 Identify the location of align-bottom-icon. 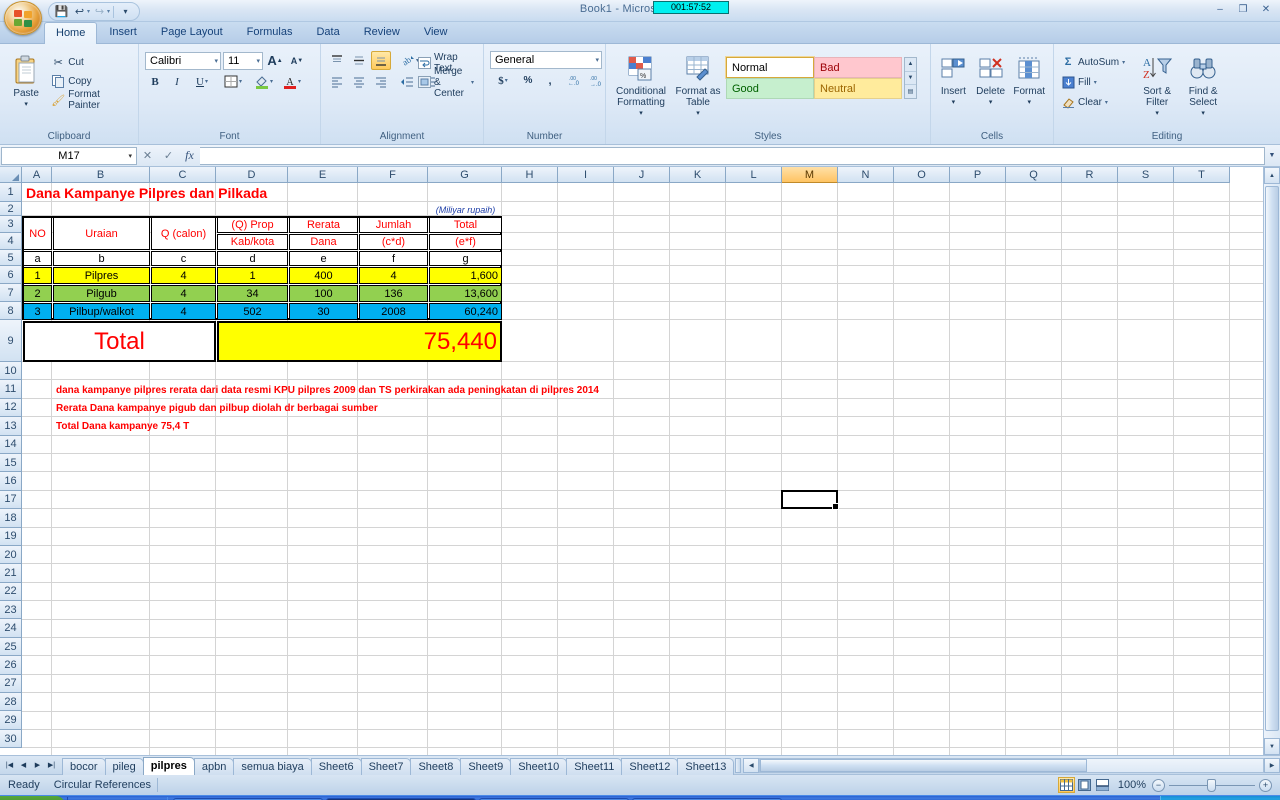
(381, 60).